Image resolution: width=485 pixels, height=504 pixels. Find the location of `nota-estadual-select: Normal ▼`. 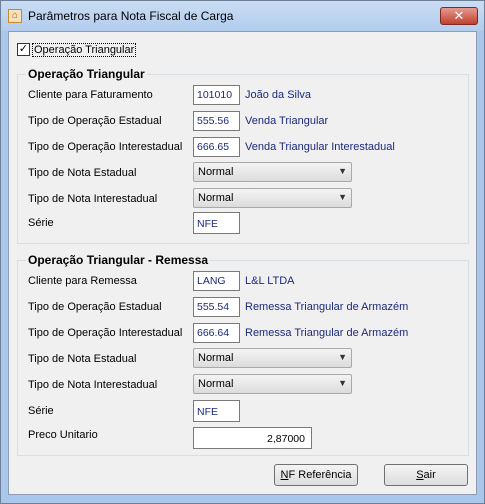

nota-estadual-select: Normal ▼ is located at coordinates (272, 172).